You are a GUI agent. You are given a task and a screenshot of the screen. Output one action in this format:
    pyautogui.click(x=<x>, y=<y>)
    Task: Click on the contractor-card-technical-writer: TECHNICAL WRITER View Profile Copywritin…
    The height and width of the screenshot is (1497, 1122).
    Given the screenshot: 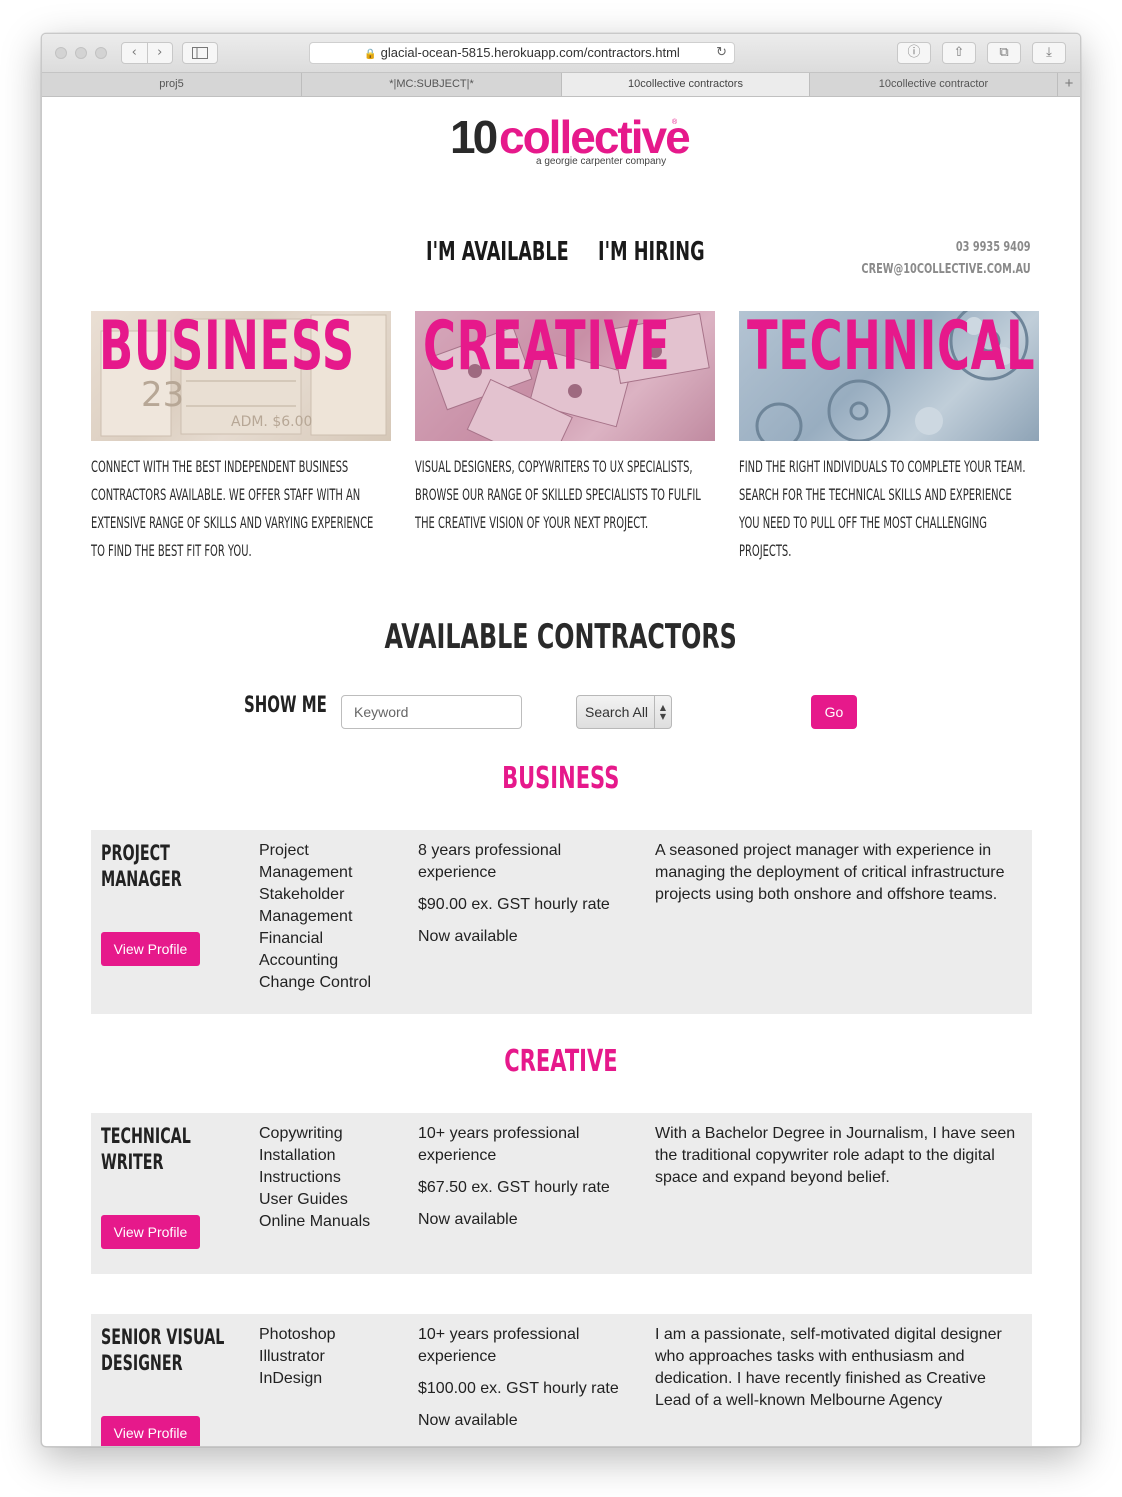 What is the action you would take?
    pyautogui.click(x=561, y=1193)
    